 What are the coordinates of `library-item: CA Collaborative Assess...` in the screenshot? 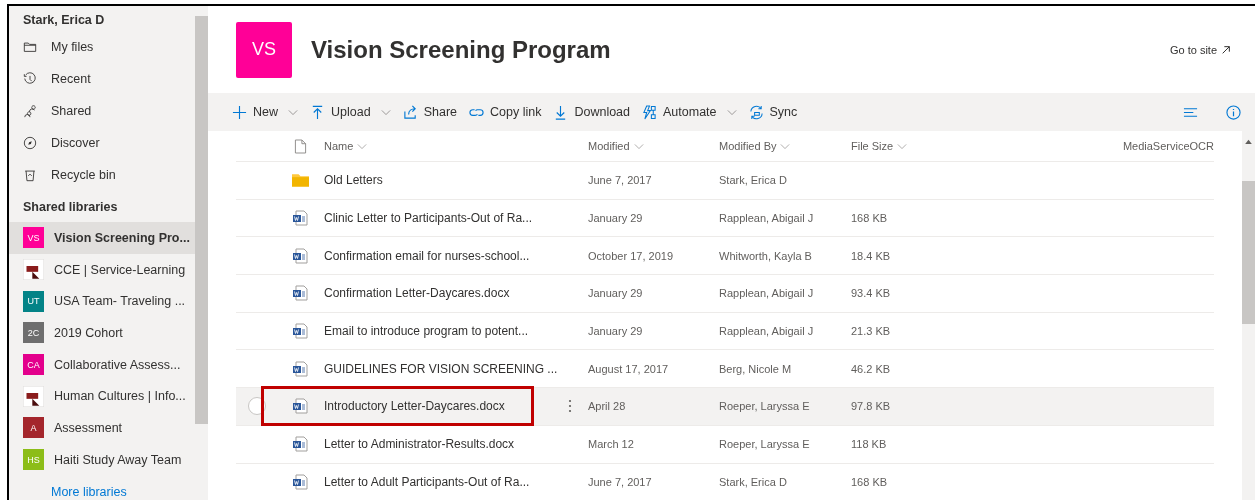 It's located at (102, 364).